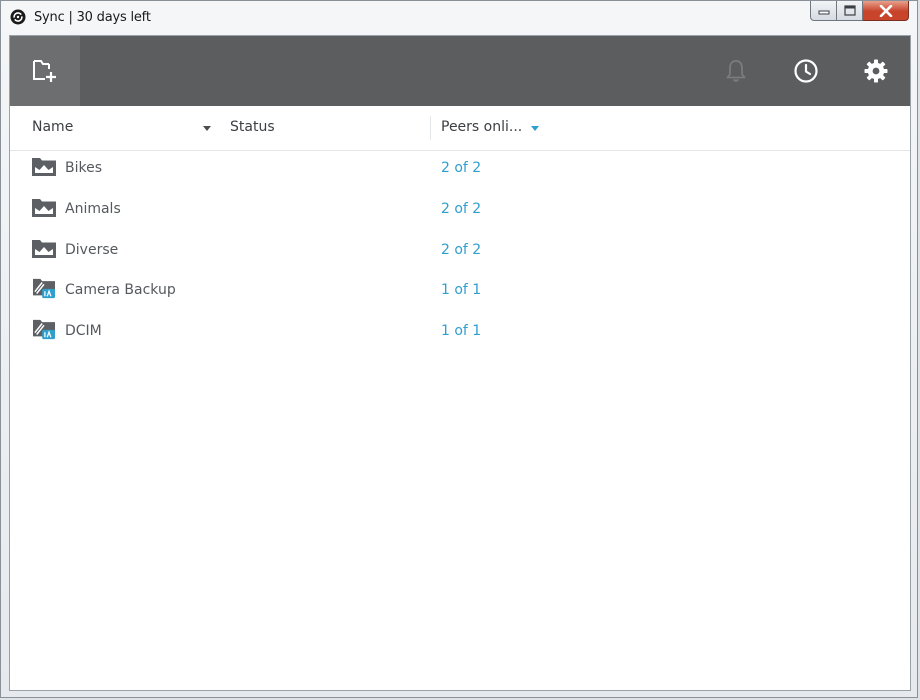 The width and height of the screenshot is (920, 700). Describe the element at coordinates (52, 127) in the screenshot. I see `column-header-name: Name` at that location.